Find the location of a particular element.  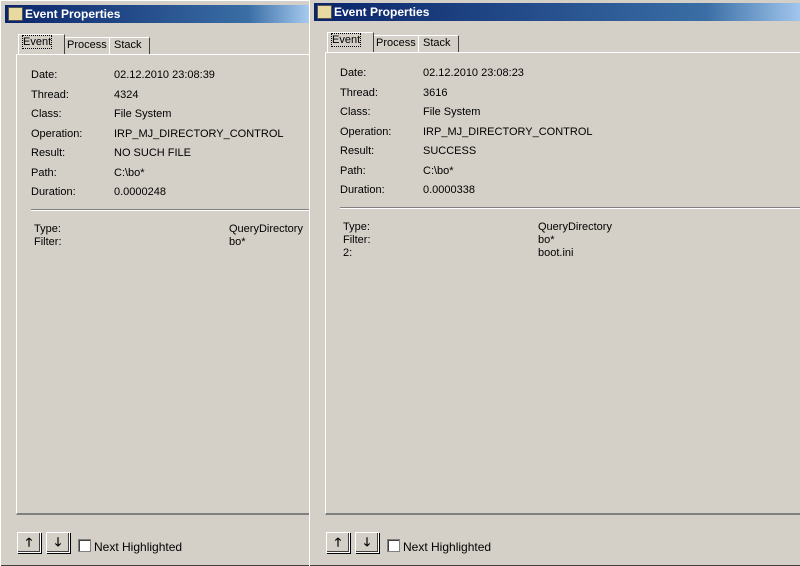

field-row: Date: 02.12.2010 23:08:39 is located at coordinates (123, 75).